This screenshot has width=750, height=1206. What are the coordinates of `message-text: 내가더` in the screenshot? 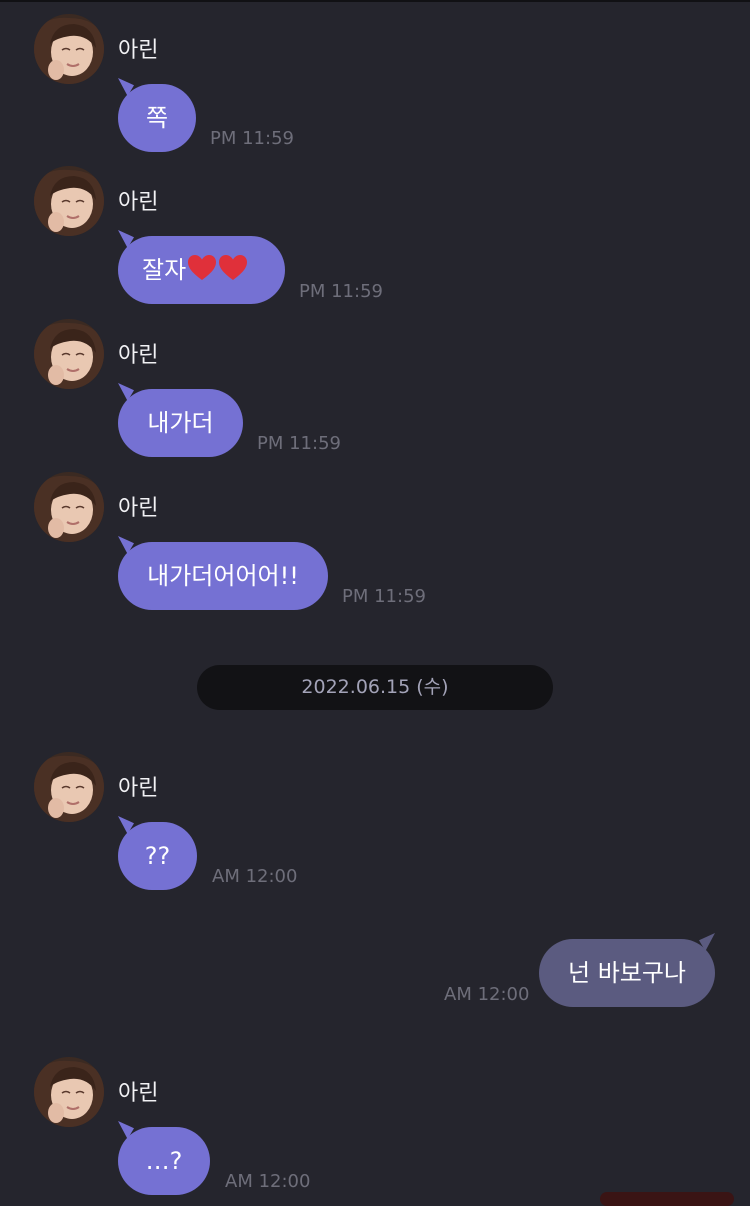 It's located at (180, 423).